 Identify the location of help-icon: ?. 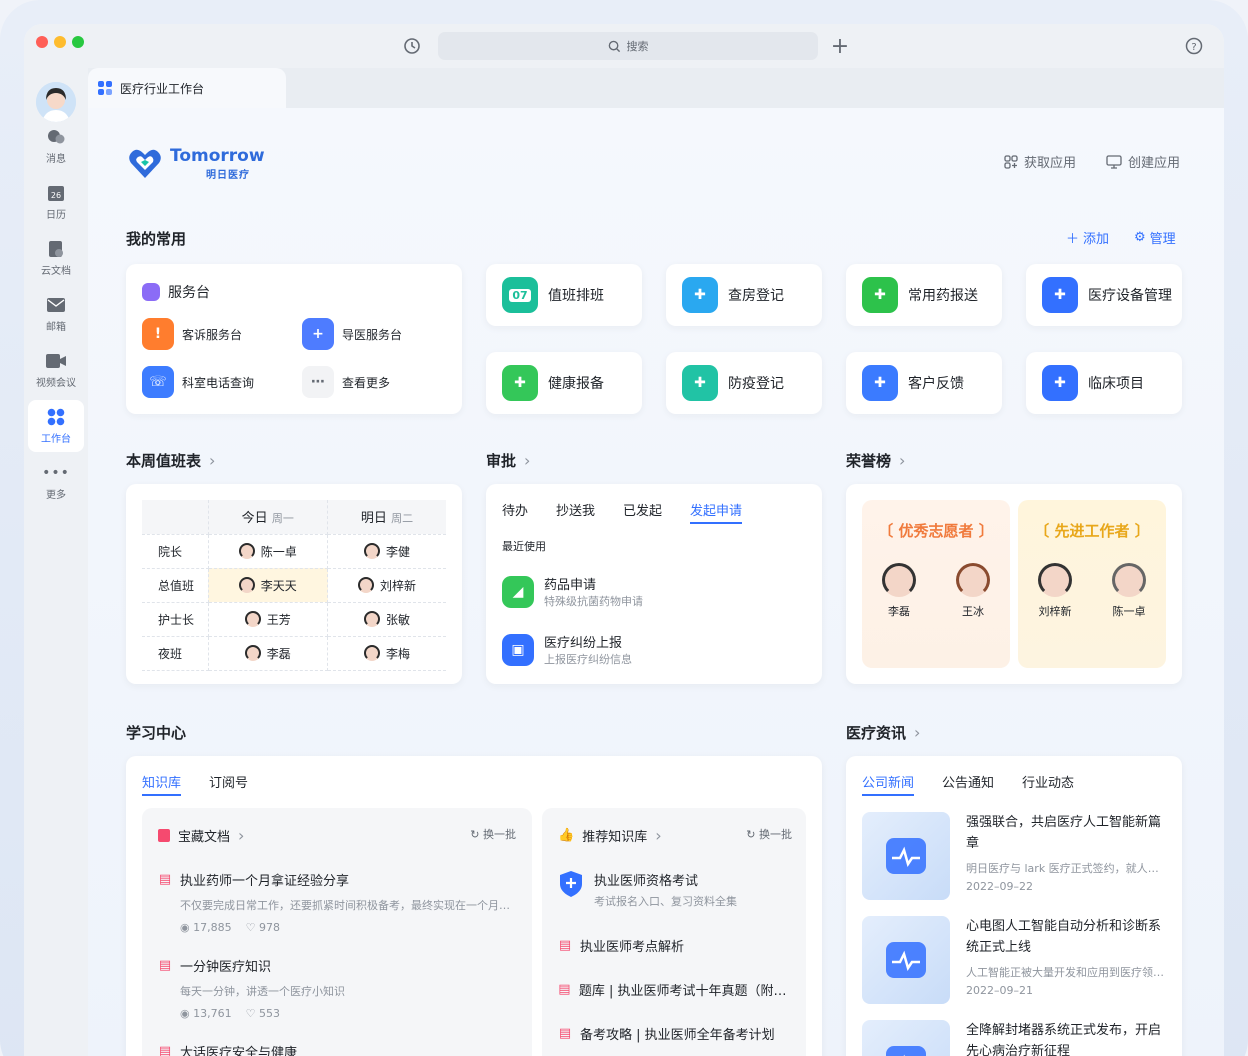
(1194, 46).